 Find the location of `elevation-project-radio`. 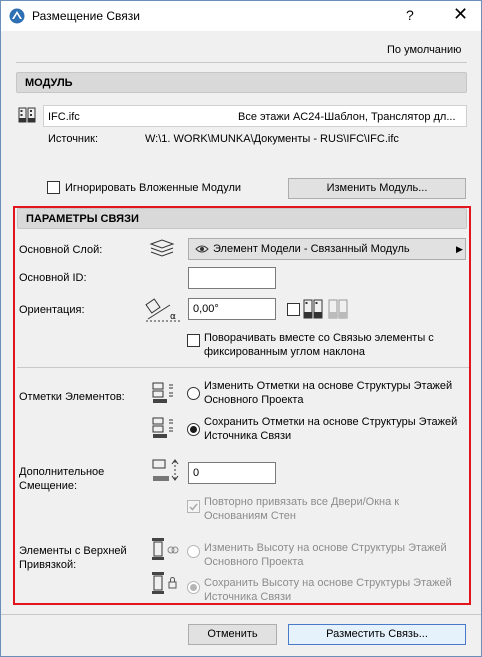

elevation-project-radio is located at coordinates (193, 393).